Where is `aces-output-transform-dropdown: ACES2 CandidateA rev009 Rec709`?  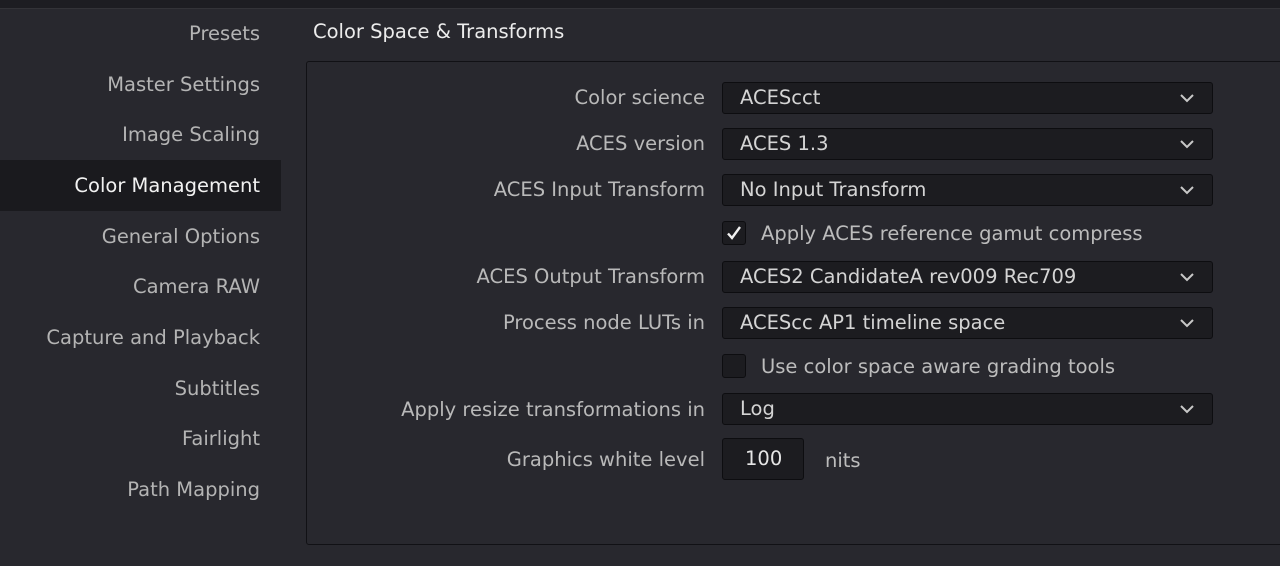
aces-output-transform-dropdown: ACES2 CandidateA rev009 Rec709 is located at coordinates (967, 277).